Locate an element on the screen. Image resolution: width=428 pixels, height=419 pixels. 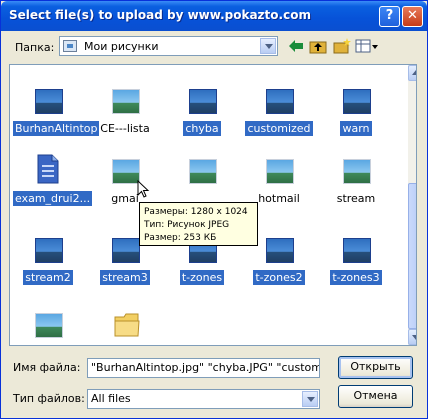
file-label-wrapper: t-zones2 is located at coordinates (279, 277).